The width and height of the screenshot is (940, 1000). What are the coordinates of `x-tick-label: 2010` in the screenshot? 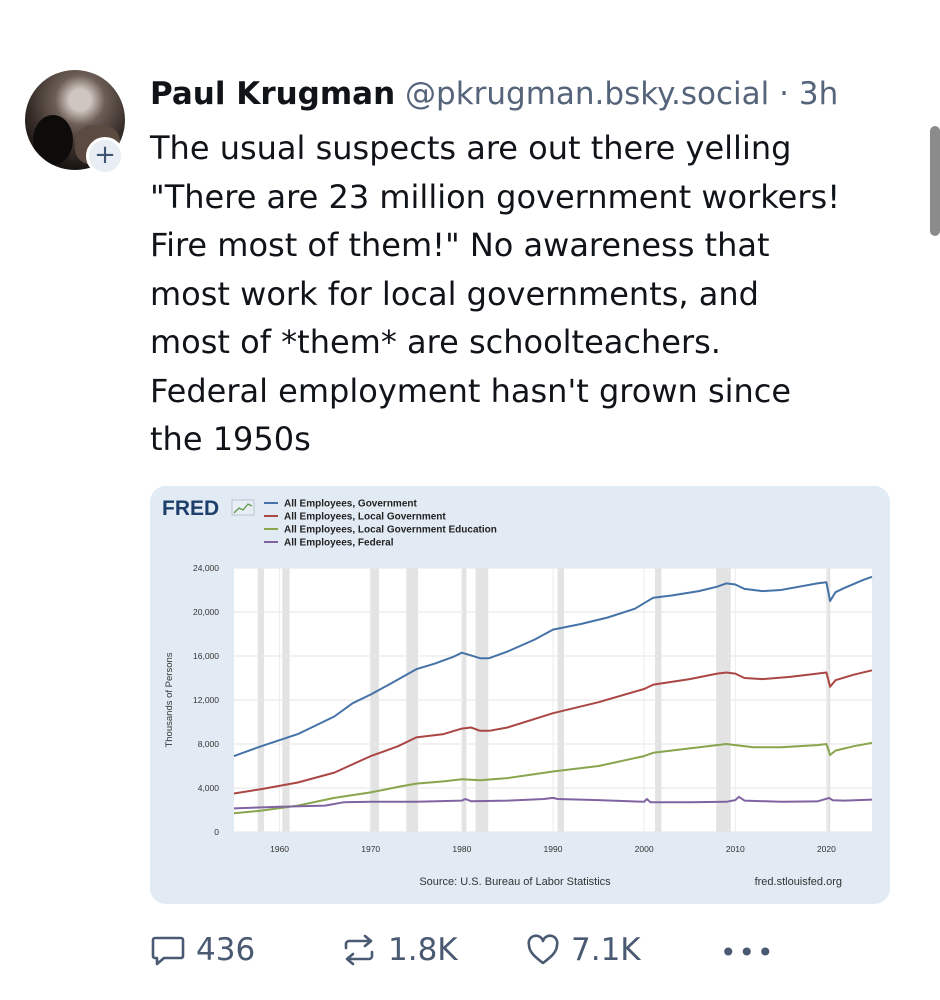 It's located at (735, 849).